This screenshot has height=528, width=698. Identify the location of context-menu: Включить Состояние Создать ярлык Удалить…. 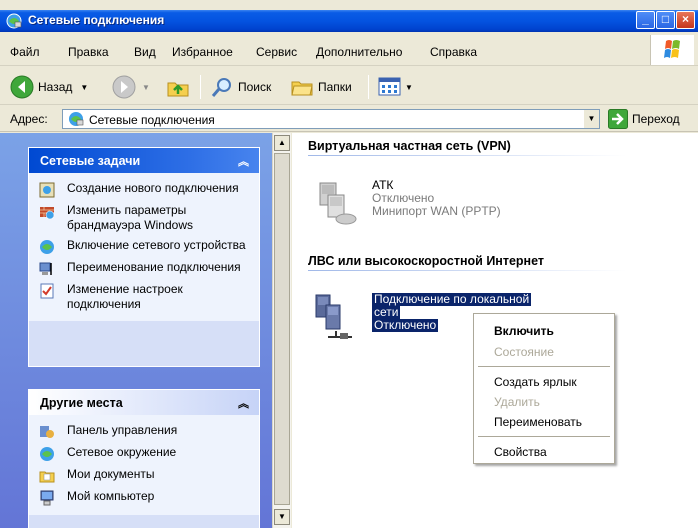
(544, 388).